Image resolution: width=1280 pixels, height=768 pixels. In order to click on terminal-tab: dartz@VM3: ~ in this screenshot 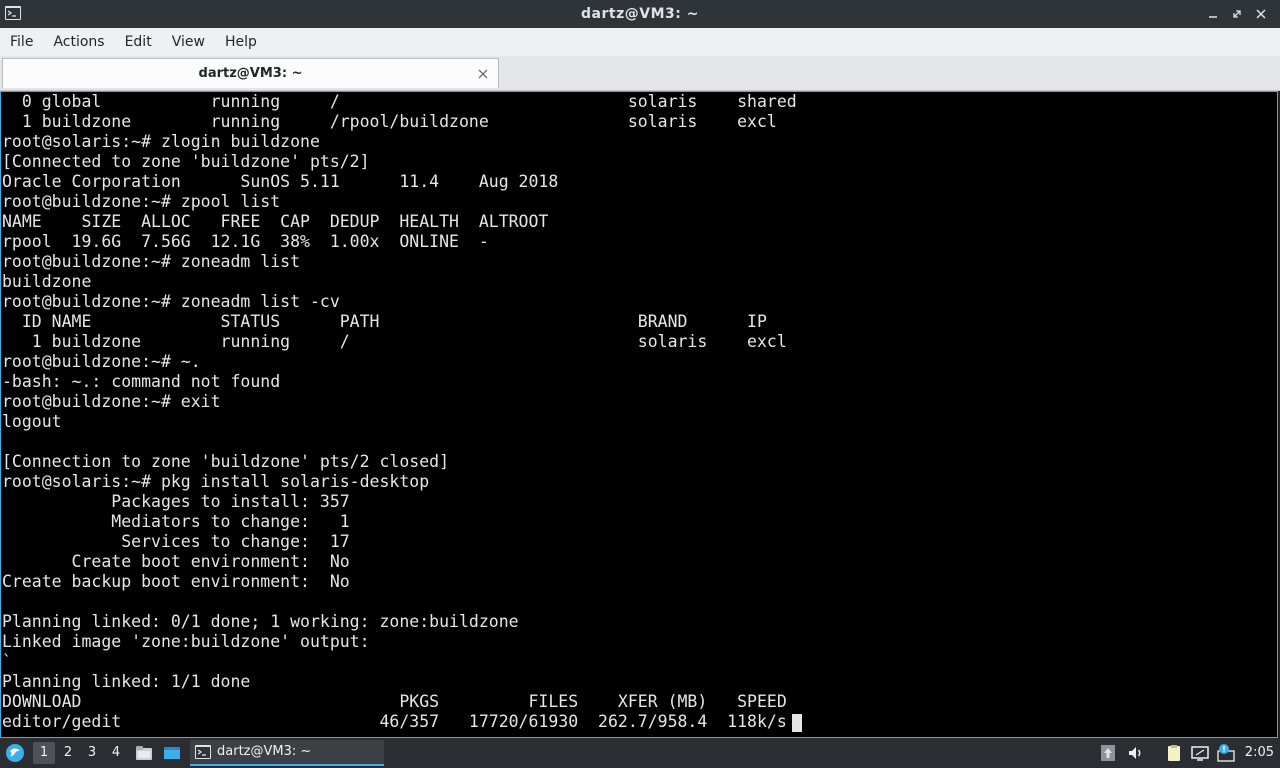, I will do `click(250, 73)`.